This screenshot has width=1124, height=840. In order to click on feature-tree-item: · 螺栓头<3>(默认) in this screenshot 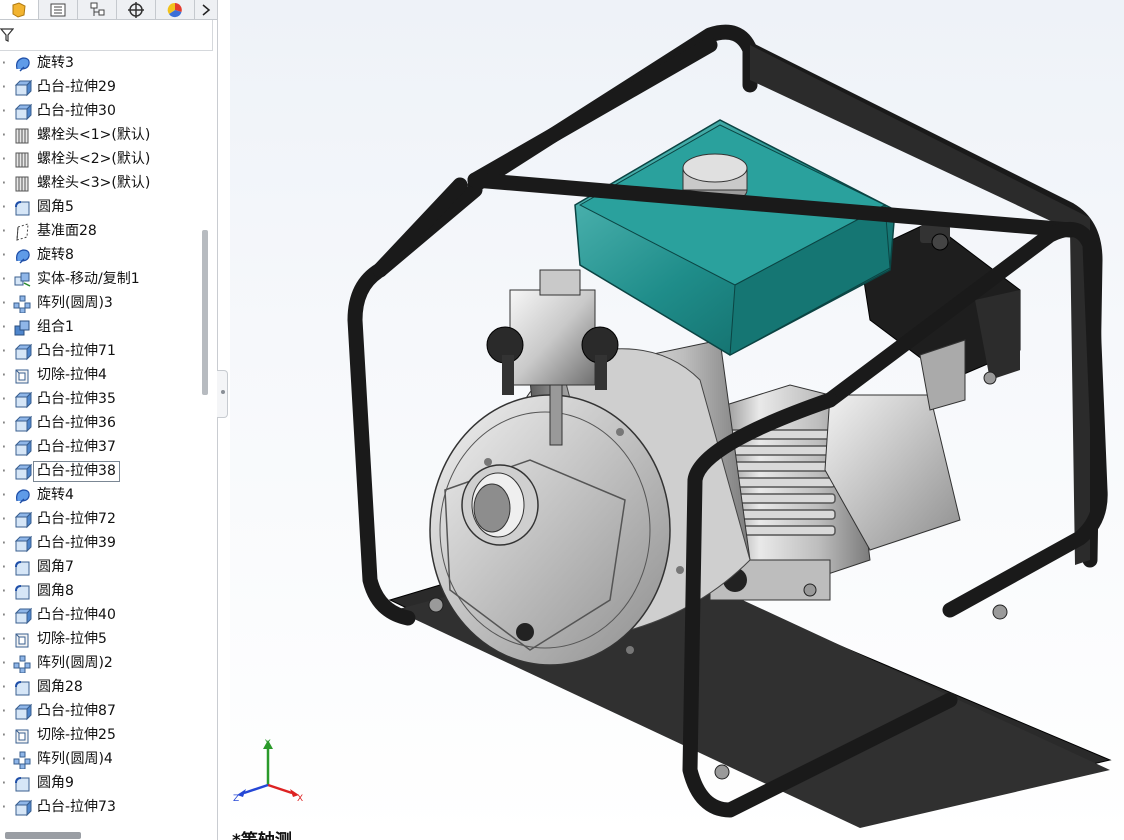, I will do `click(100, 184)`.